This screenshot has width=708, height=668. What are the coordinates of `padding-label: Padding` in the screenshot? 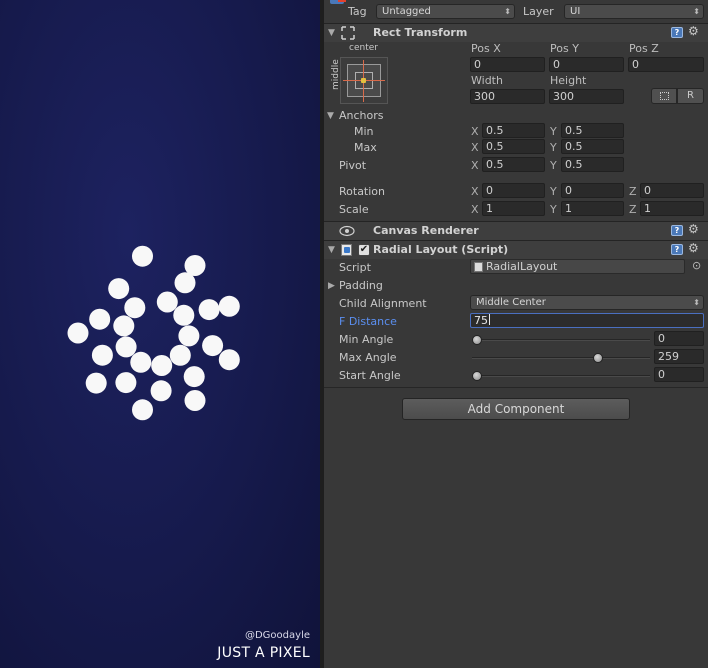 It's located at (361, 285).